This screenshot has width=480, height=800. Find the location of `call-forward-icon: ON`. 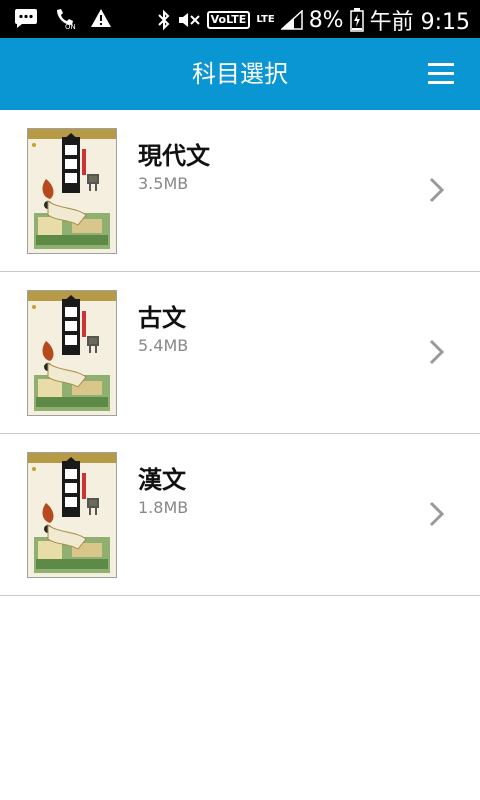

call-forward-icon: ON is located at coordinates (64, 18).